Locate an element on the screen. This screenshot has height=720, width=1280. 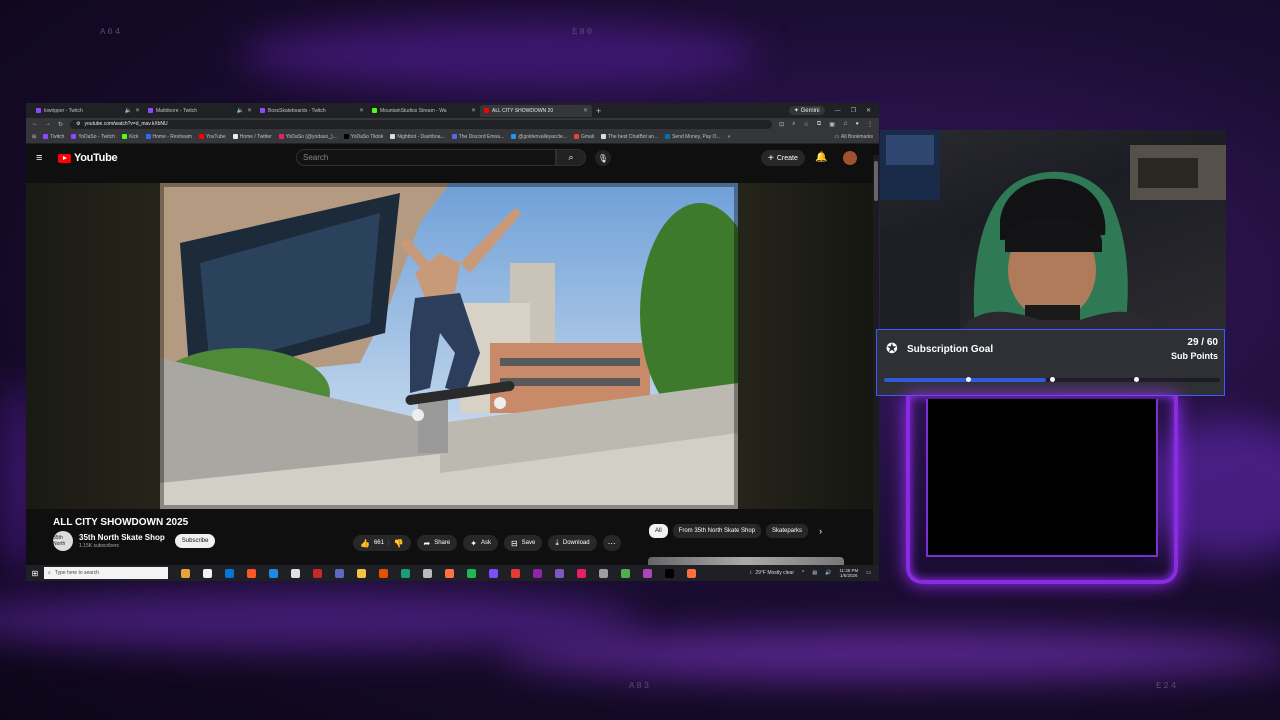
bookmark-item: YoDaSo Tiktok is located at coordinates (363, 137).